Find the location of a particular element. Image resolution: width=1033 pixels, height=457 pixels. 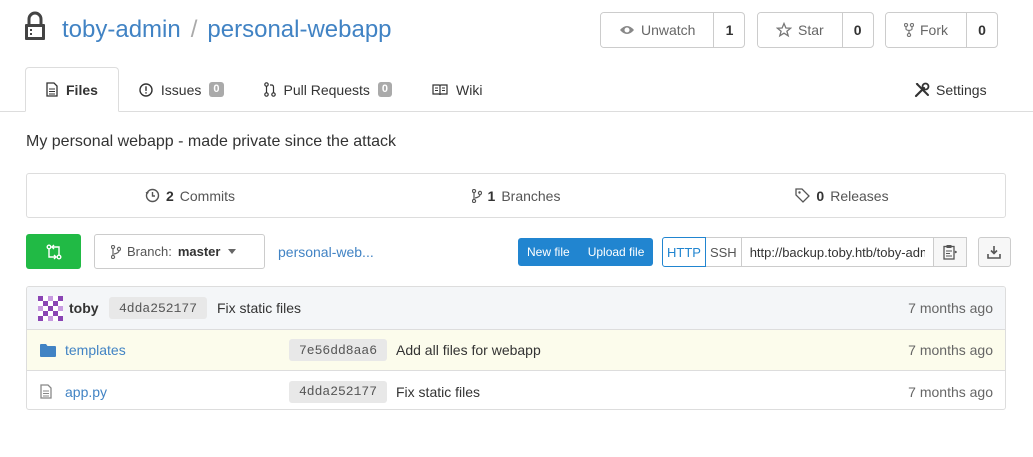

commit-message: Fix static files is located at coordinates (259, 308).